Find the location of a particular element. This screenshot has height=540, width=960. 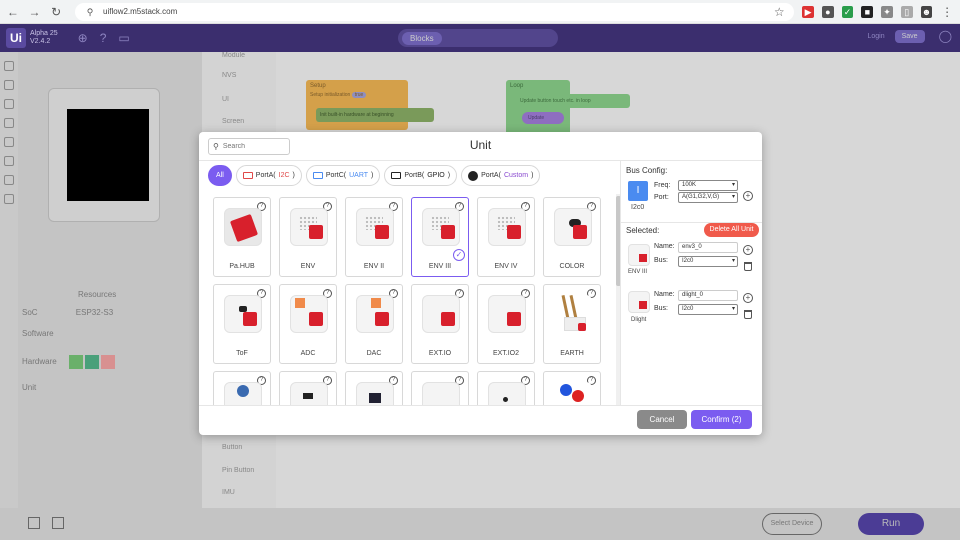

bus-chip-icon: I is located at coordinates (638, 191).